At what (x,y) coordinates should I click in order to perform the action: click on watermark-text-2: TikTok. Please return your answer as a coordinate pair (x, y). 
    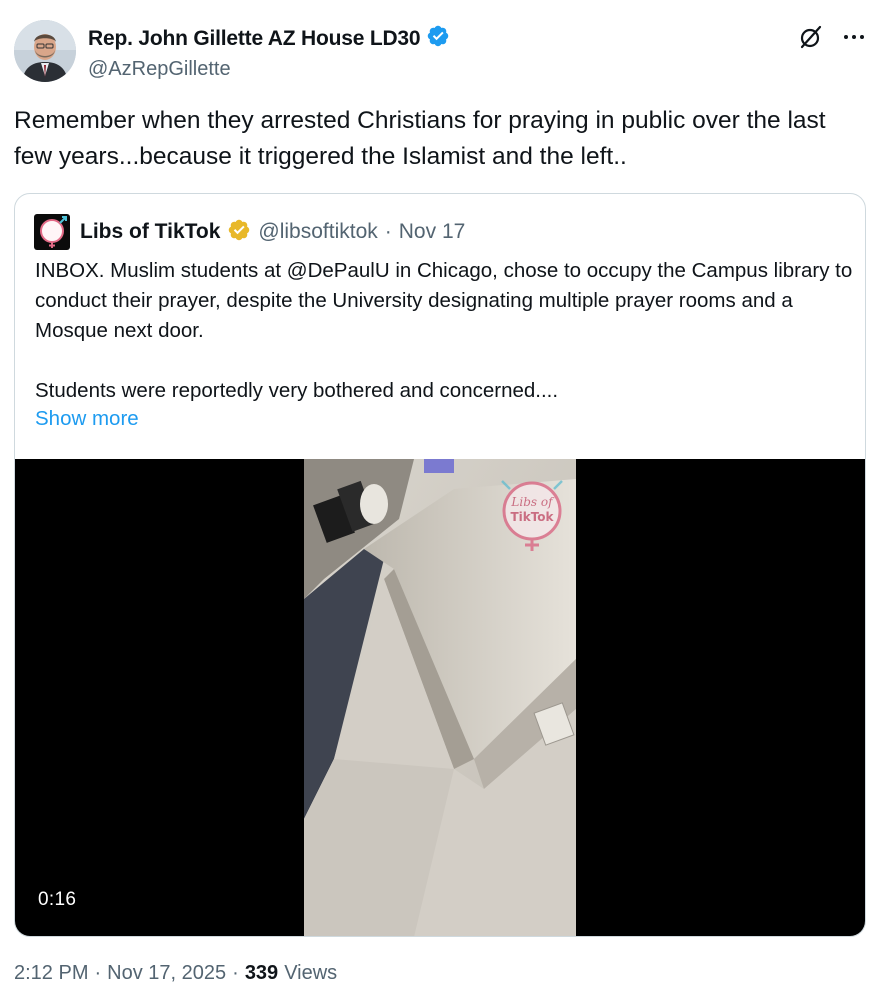
    Looking at the image, I should click on (532, 517).